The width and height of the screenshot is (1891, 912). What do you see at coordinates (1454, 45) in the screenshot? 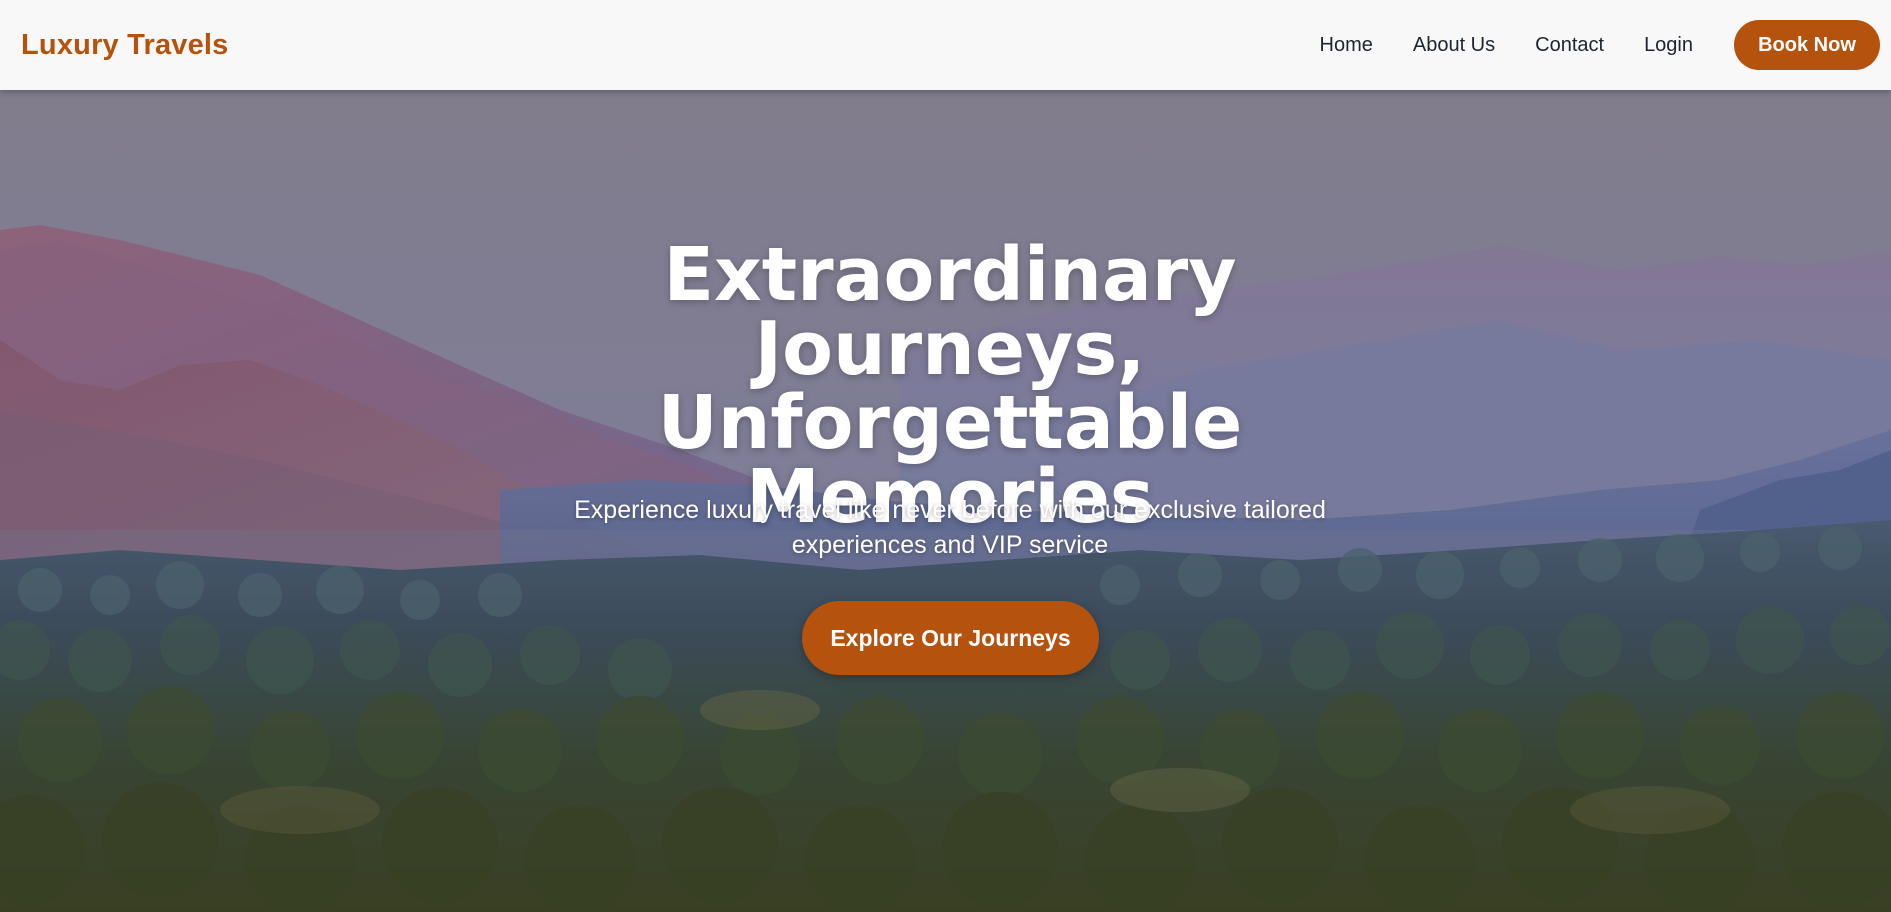
I see `nav-link-about-us: About Us` at bounding box center [1454, 45].